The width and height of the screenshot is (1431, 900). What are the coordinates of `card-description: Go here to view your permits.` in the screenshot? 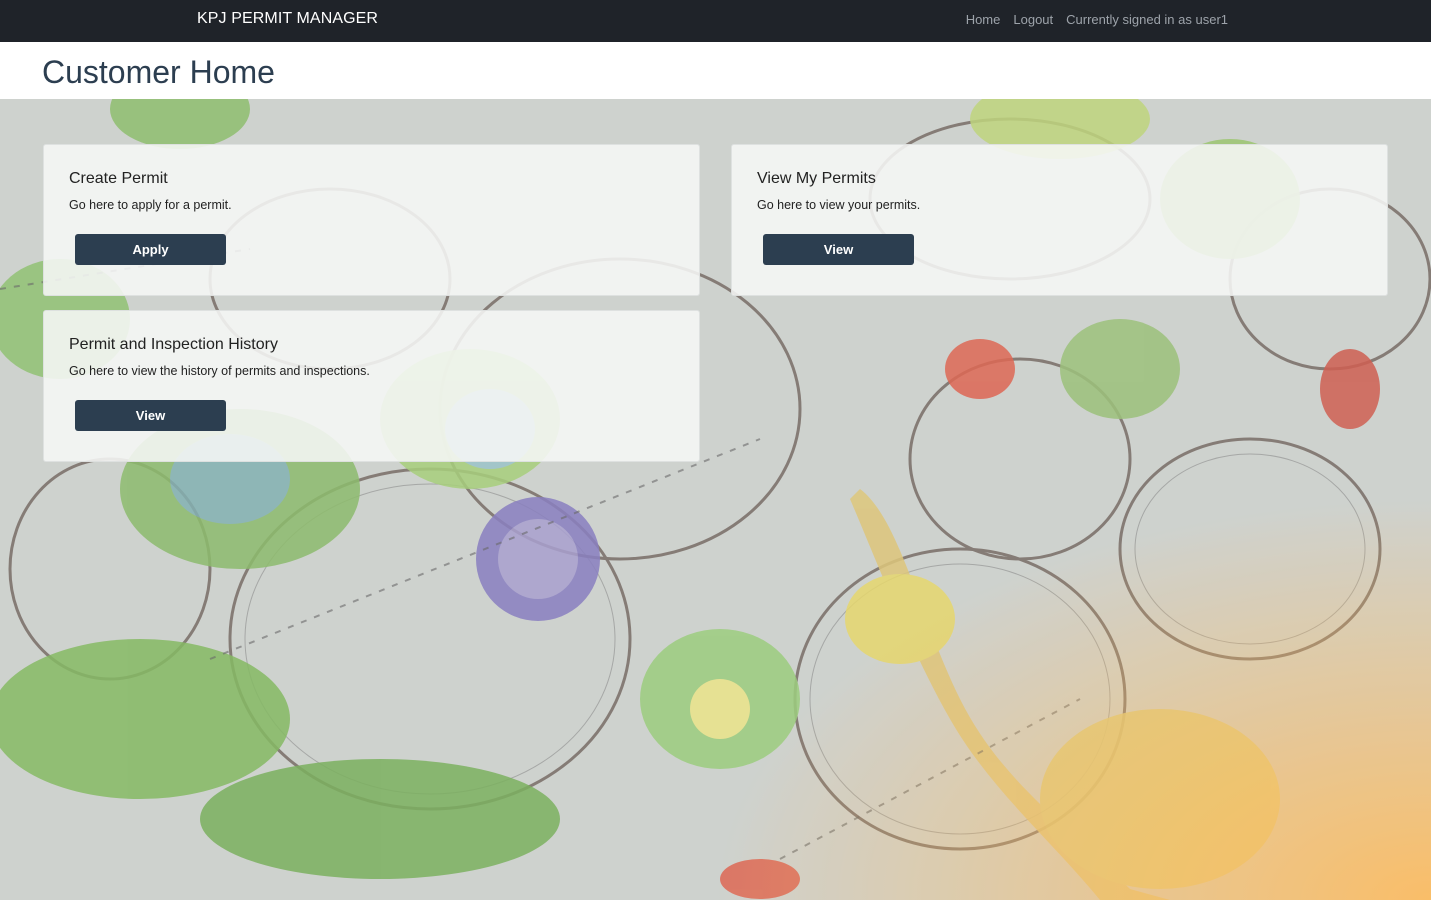 It's located at (839, 205).